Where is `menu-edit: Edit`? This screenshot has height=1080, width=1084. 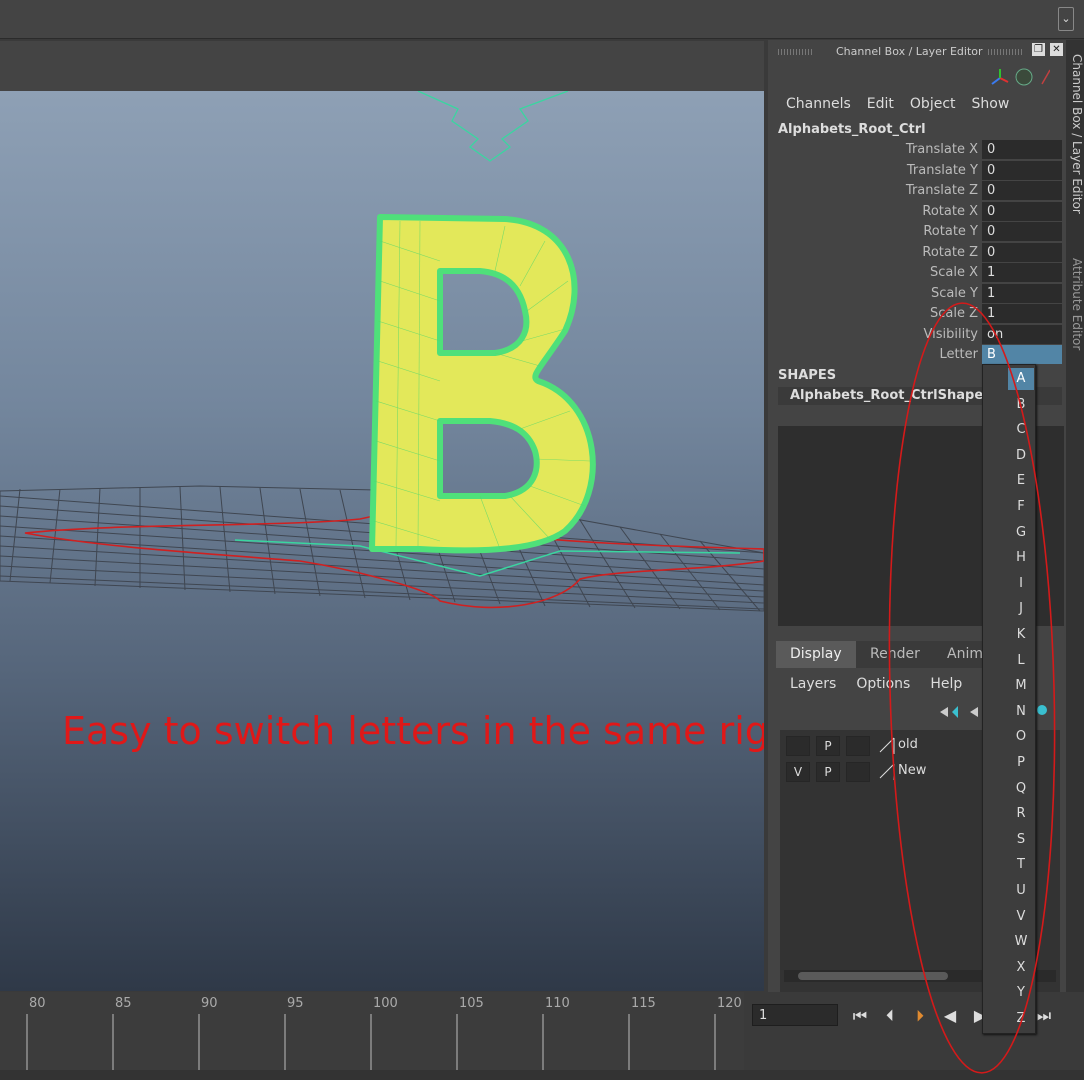
menu-edit: Edit is located at coordinates (880, 104).